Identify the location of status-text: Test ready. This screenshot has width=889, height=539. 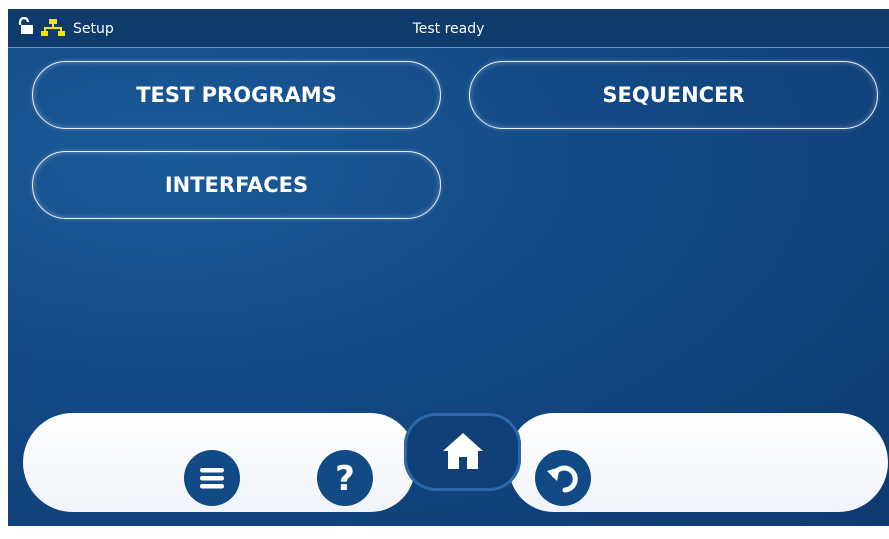
(448, 29).